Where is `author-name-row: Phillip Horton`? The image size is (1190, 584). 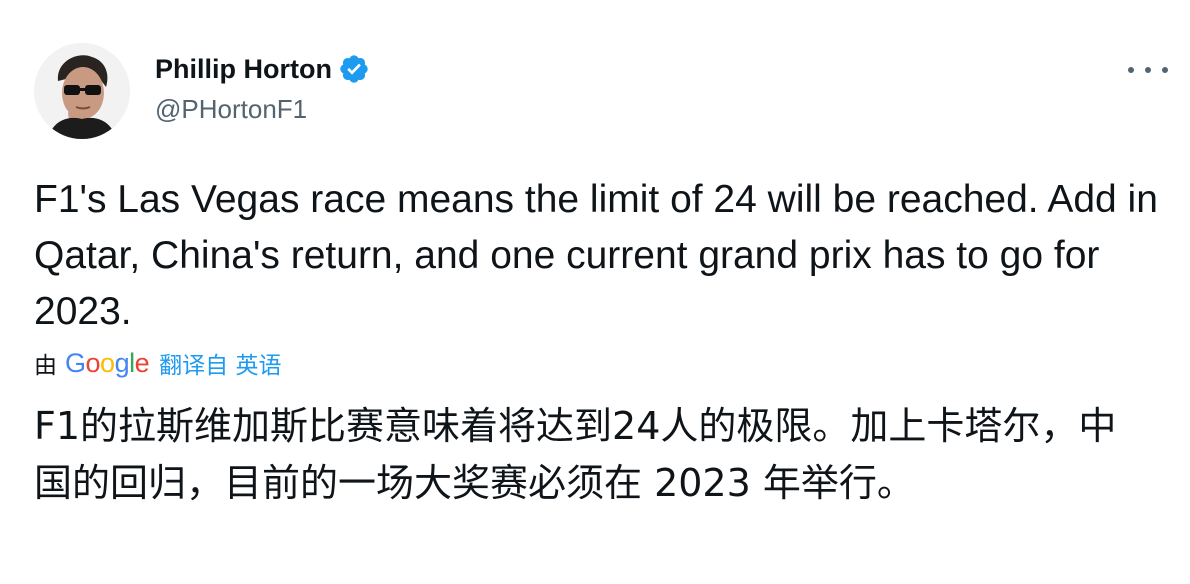 author-name-row: Phillip Horton is located at coordinates (262, 69).